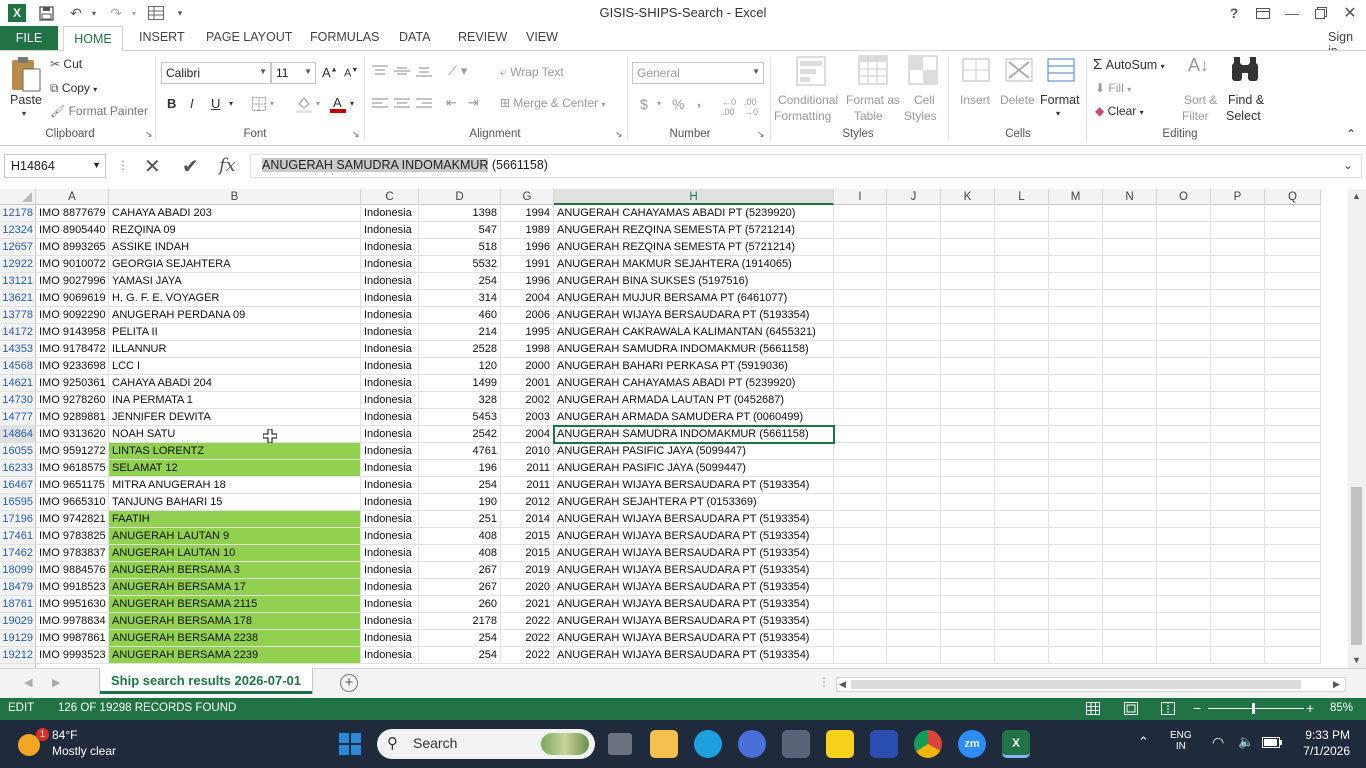 The width and height of the screenshot is (1366, 768). I want to click on increase-decimal-icon: ←0.00, so click(729, 107).